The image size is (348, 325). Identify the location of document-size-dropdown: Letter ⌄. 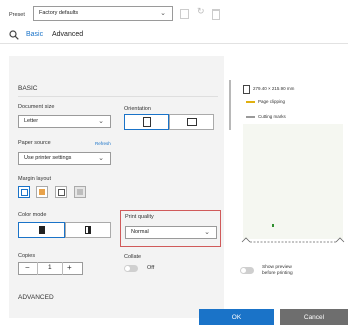
(64, 121).